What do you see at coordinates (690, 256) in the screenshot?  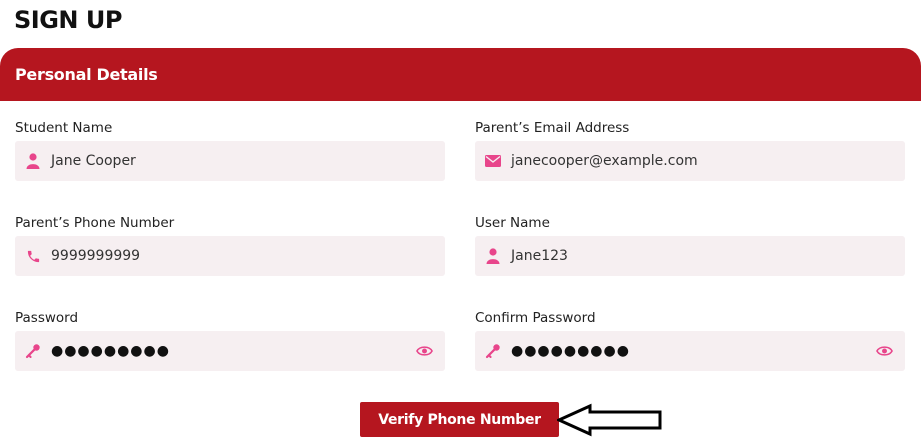 I see `user-name-input: Jane123` at bounding box center [690, 256].